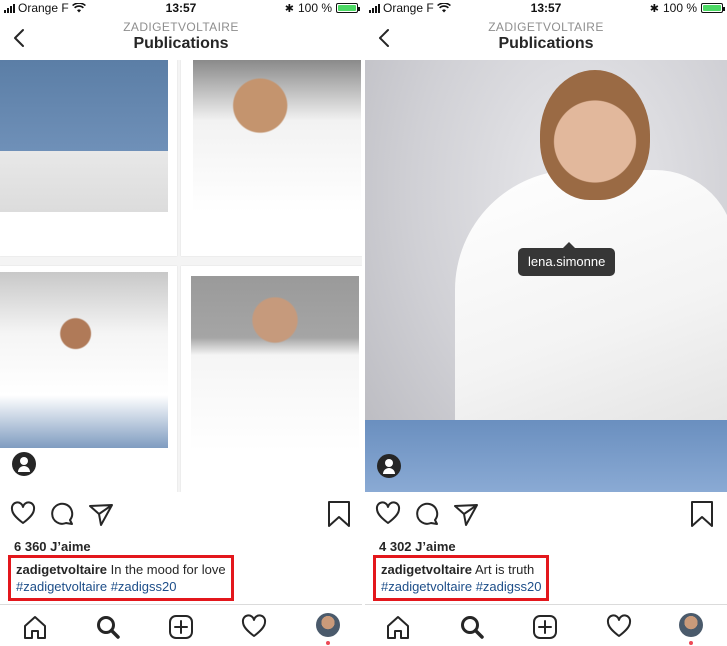 The width and height of the screenshot is (727, 646). Describe the element at coordinates (417, 546) in the screenshot. I see `likes-count: 4 302 J’aime` at that location.